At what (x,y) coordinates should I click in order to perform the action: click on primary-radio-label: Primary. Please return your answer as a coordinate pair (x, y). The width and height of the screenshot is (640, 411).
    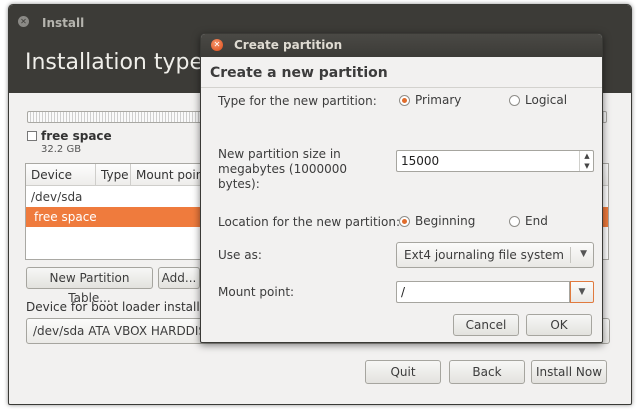
    Looking at the image, I should click on (438, 100).